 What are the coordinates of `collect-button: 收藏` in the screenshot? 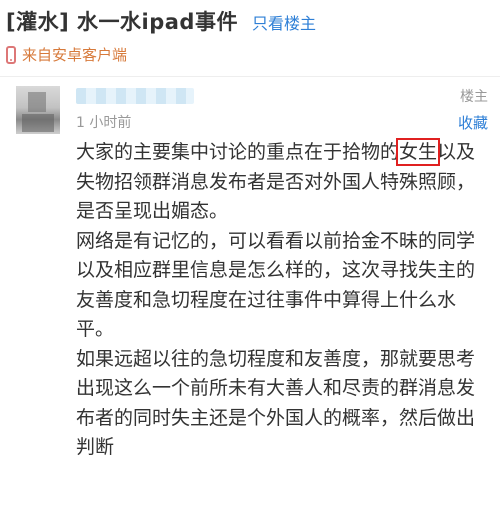 It's located at (473, 122).